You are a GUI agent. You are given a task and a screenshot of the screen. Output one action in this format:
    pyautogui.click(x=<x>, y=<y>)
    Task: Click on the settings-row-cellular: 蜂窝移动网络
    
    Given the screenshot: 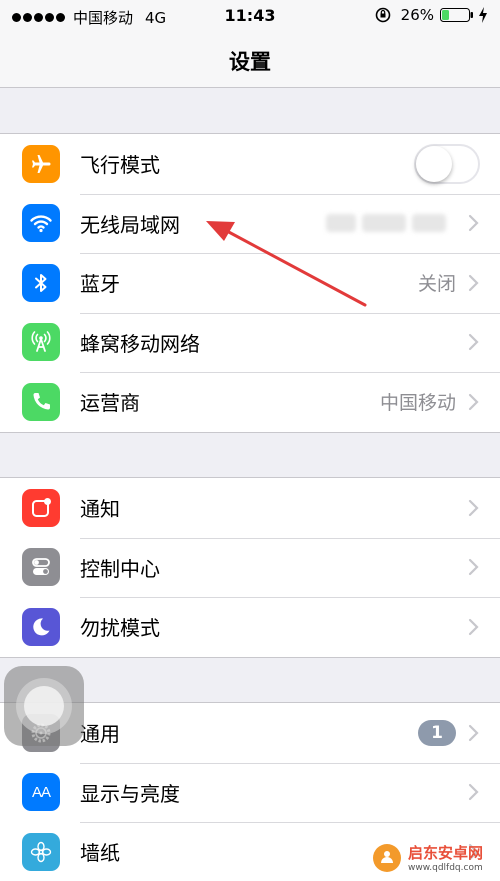 What is the action you would take?
    pyautogui.click(x=250, y=342)
    